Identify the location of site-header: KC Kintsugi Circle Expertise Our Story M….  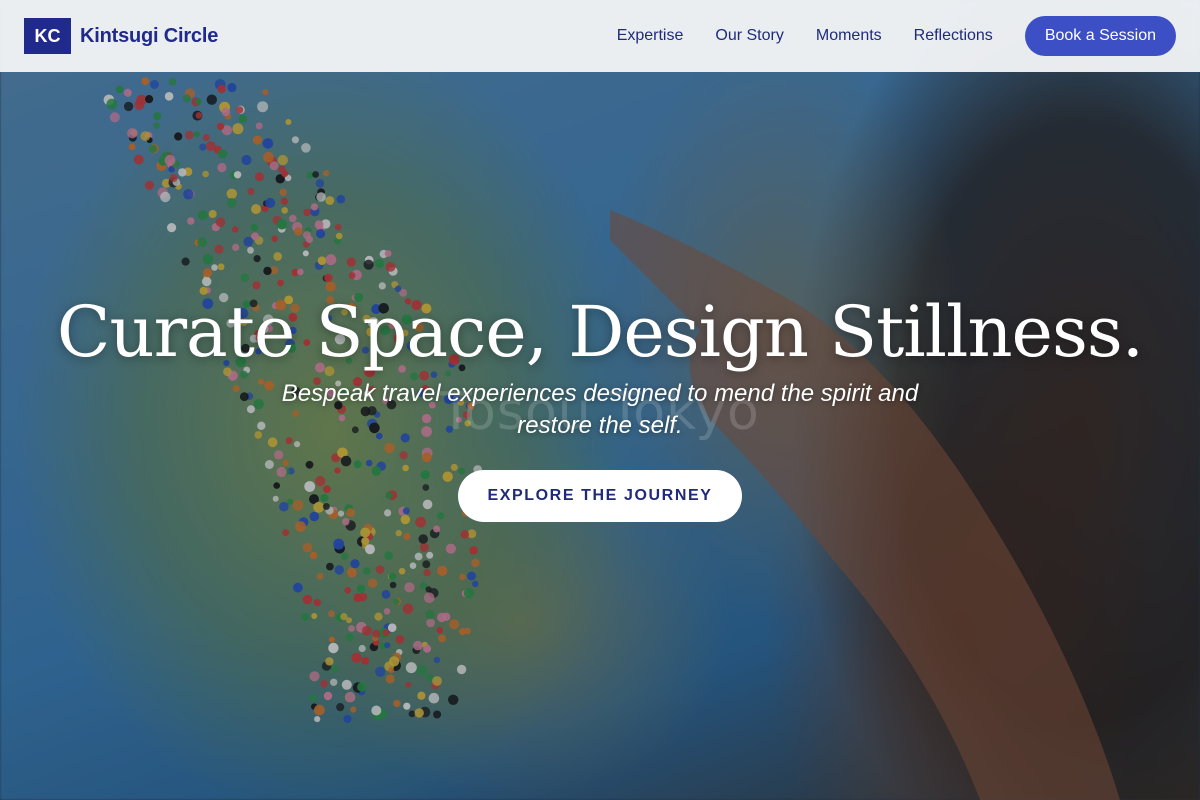
(600, 36).